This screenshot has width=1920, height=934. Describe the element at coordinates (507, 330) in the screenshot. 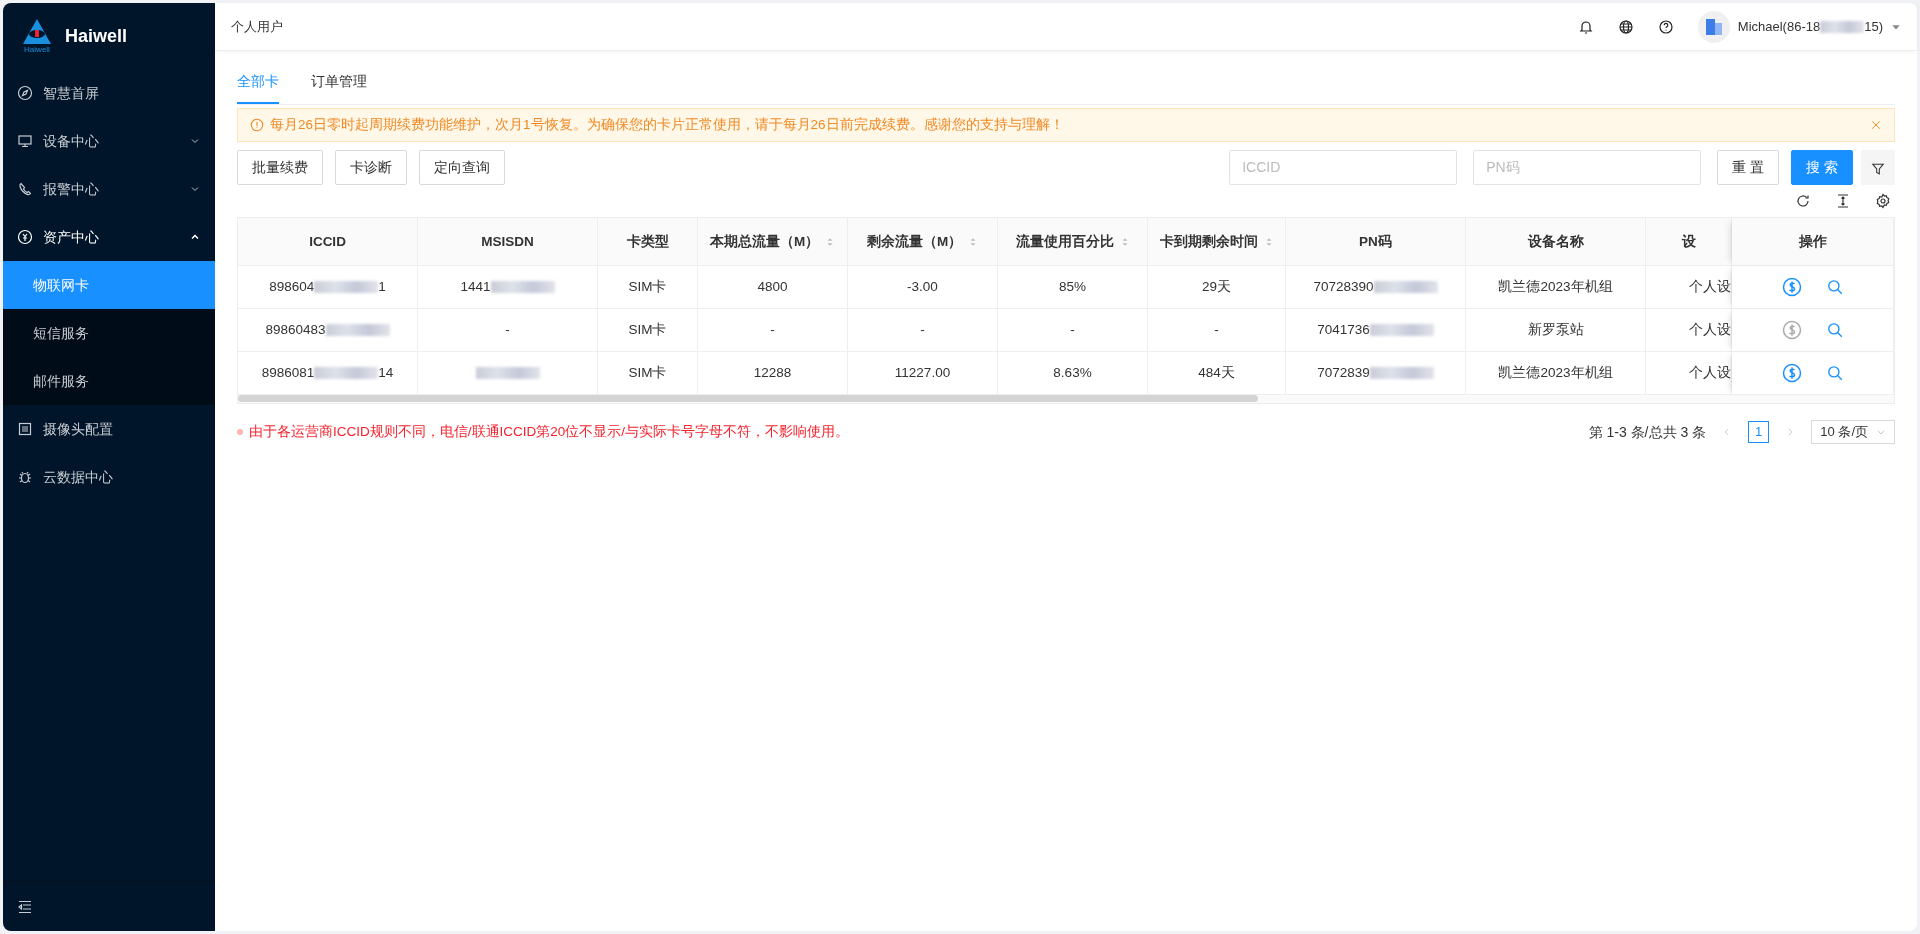

I see `cell-text: -` at that location.